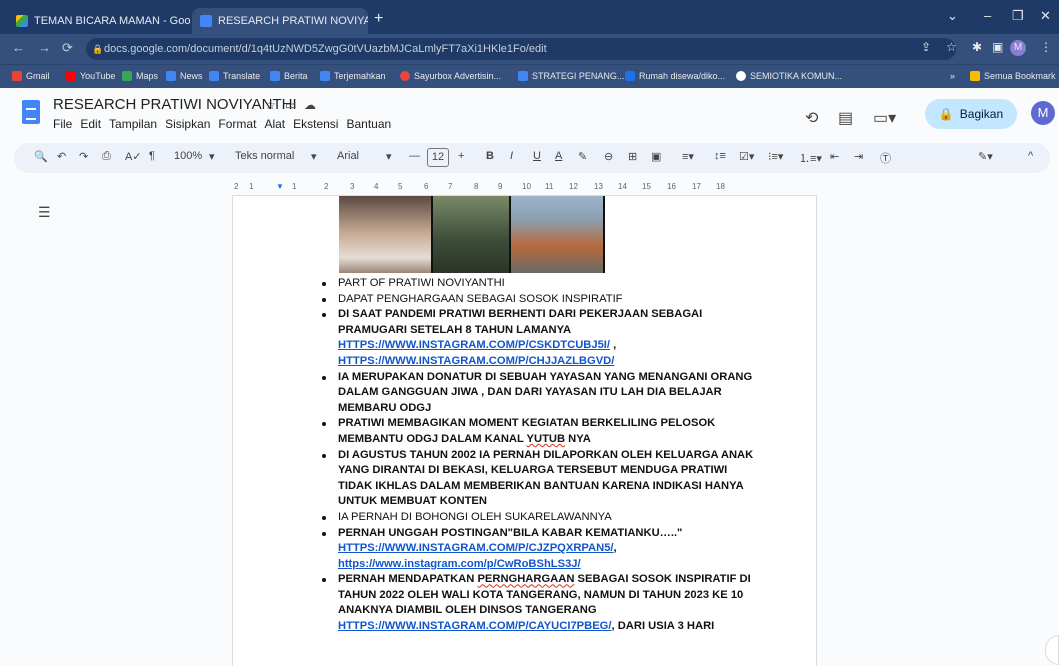 The width and height of the screenshot is (1059, 666). Describe the element at coordinates (975, 76) in the screenshot. I see `folder-icon` at that location.